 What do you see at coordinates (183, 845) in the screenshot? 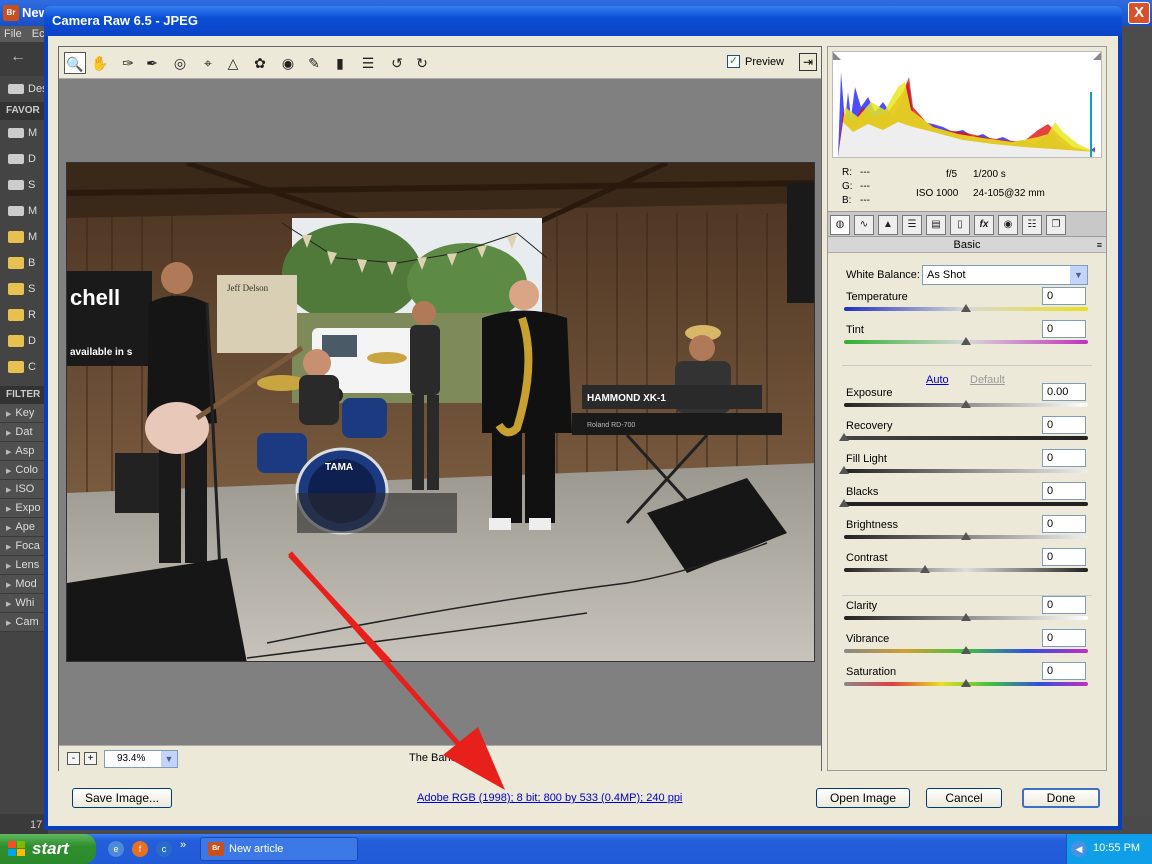
I see `quicklaunch-overflow-icon: »` at bounding box center [183, 845].